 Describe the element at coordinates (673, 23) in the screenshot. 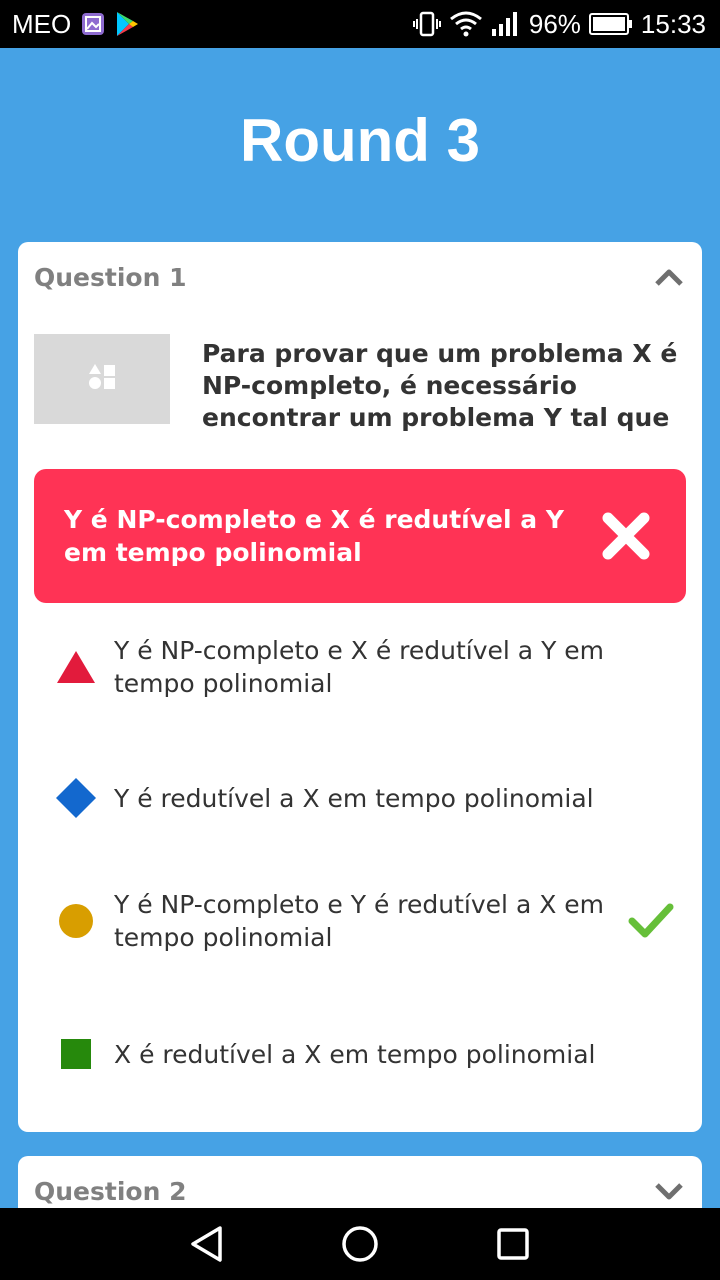

I see `clock: 15:33` at that location.